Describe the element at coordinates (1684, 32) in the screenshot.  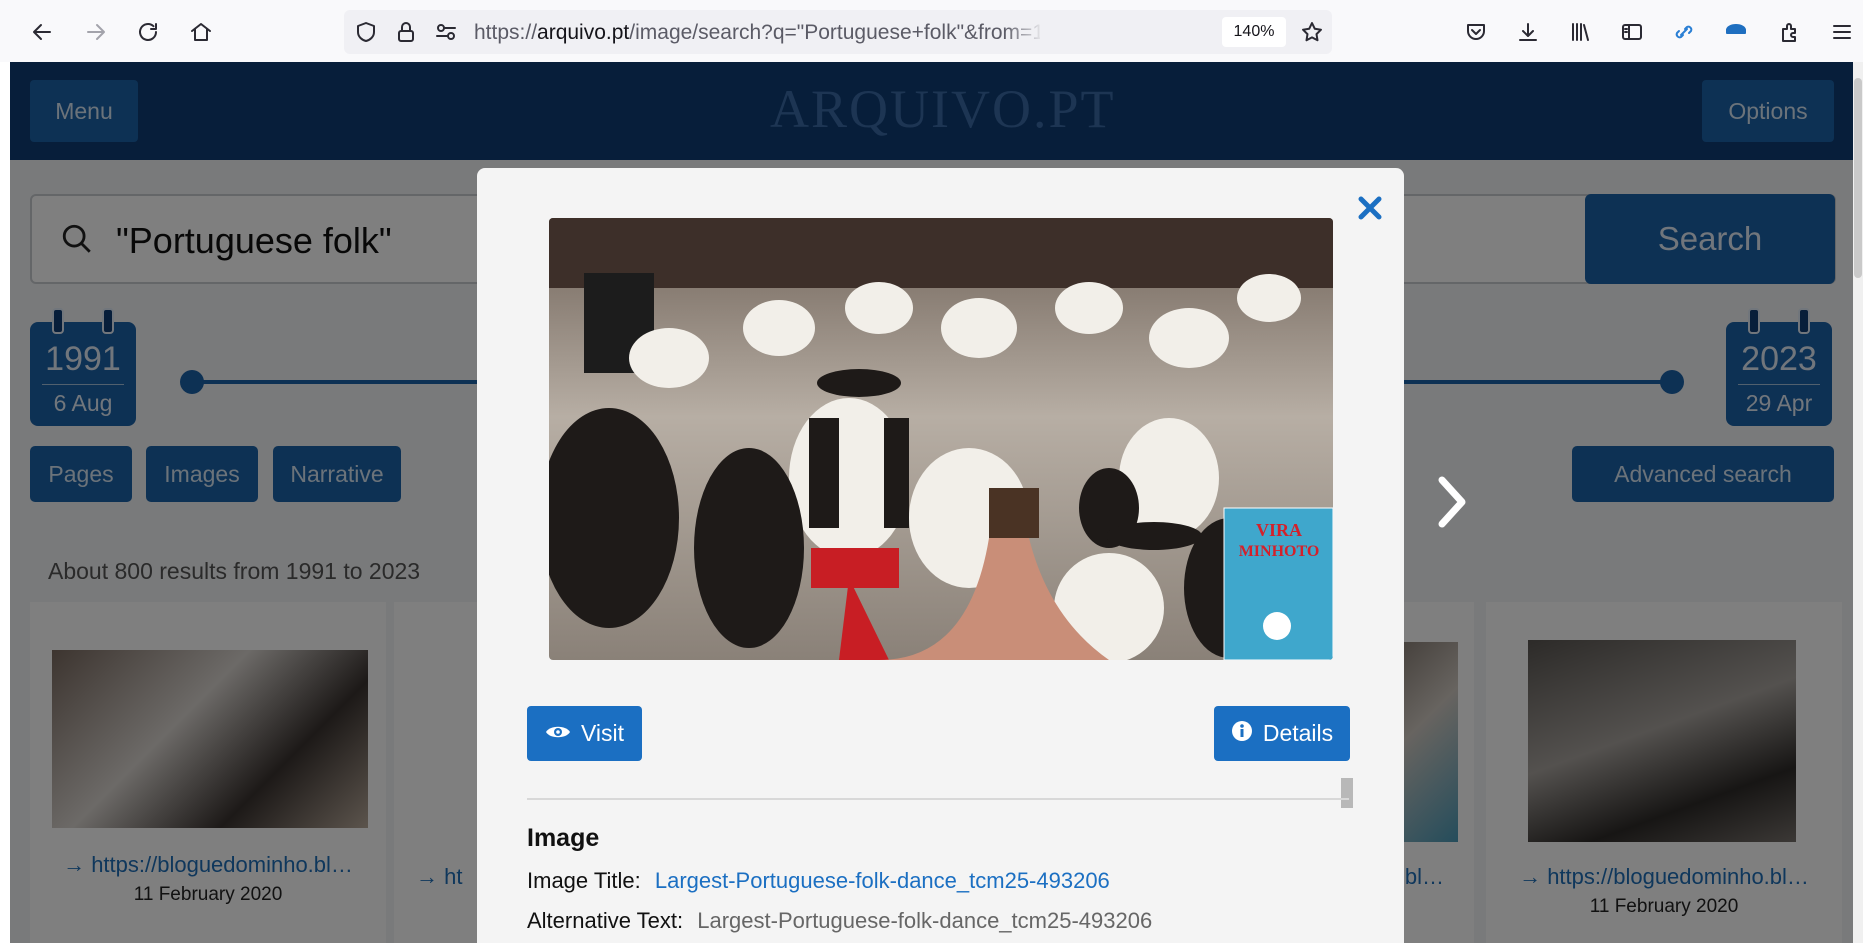
I see `extension-link-icon` at that location.